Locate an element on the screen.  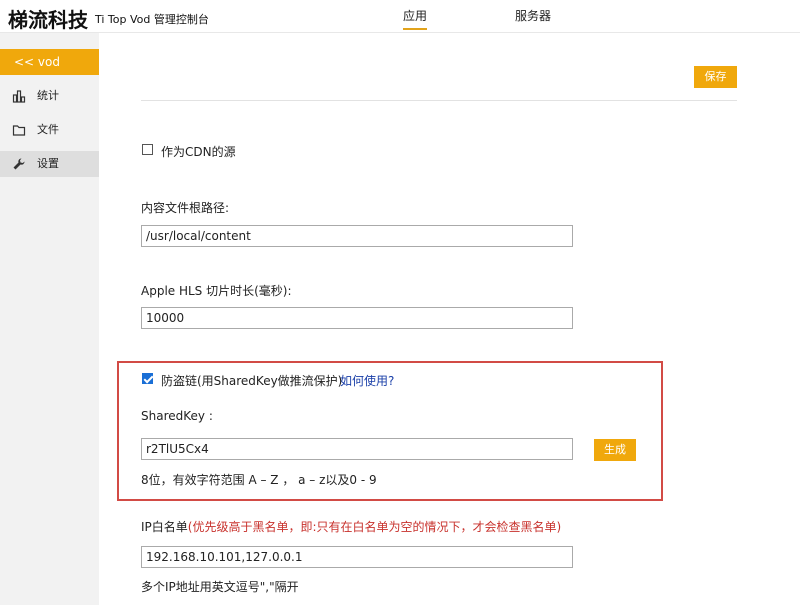
sharedkey-input: r2TlU5Cx4 is located at coordinates (357, 449).